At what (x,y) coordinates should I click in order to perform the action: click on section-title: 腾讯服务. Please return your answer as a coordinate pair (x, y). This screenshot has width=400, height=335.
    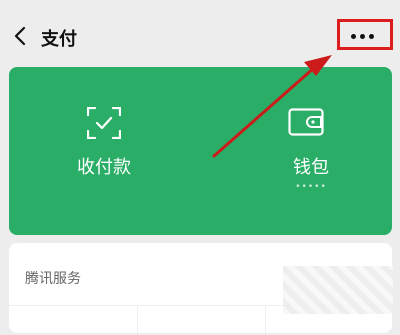
    Looking at the image, I should click on (53, 279).